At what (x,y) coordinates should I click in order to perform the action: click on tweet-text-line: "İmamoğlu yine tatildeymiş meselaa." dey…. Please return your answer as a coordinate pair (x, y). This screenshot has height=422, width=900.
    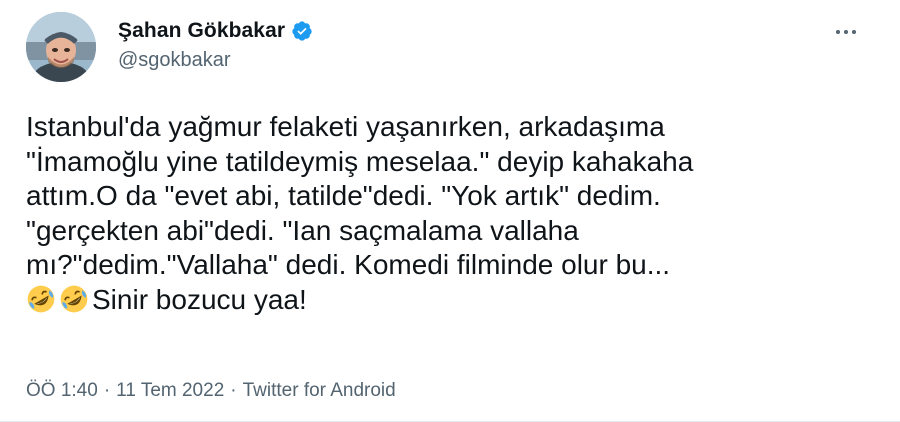
    Looking at the image, I should click on (360, 161).